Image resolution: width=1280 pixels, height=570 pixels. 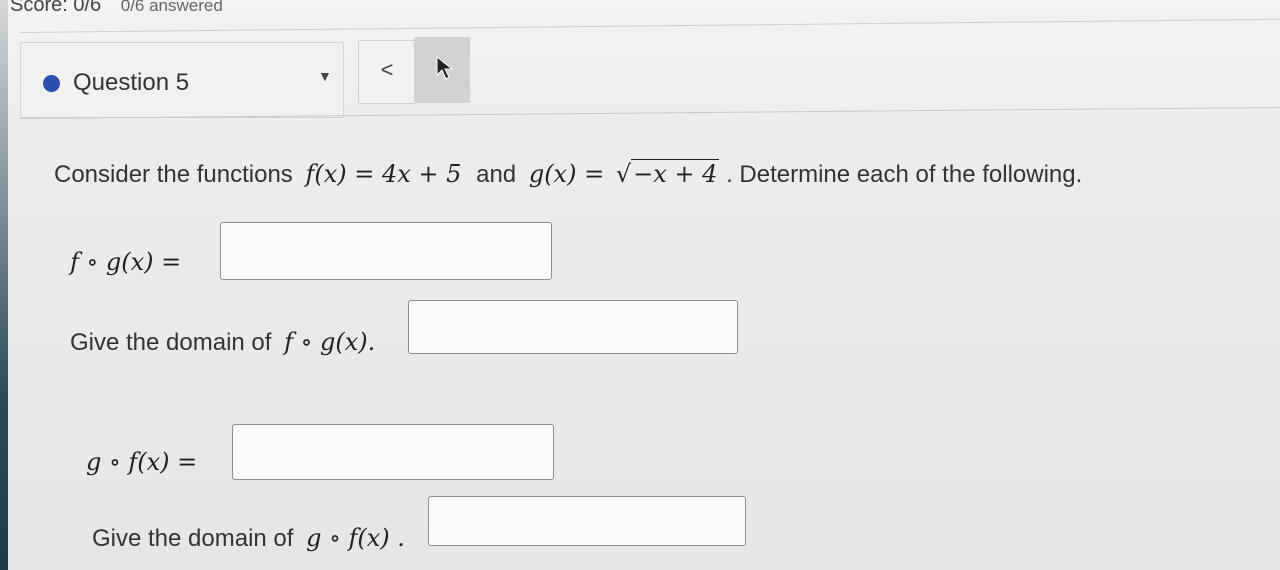 I want to click on part-4-prompt: Give the domain of g ∘ f(x) ., so click(x=248, y=538).